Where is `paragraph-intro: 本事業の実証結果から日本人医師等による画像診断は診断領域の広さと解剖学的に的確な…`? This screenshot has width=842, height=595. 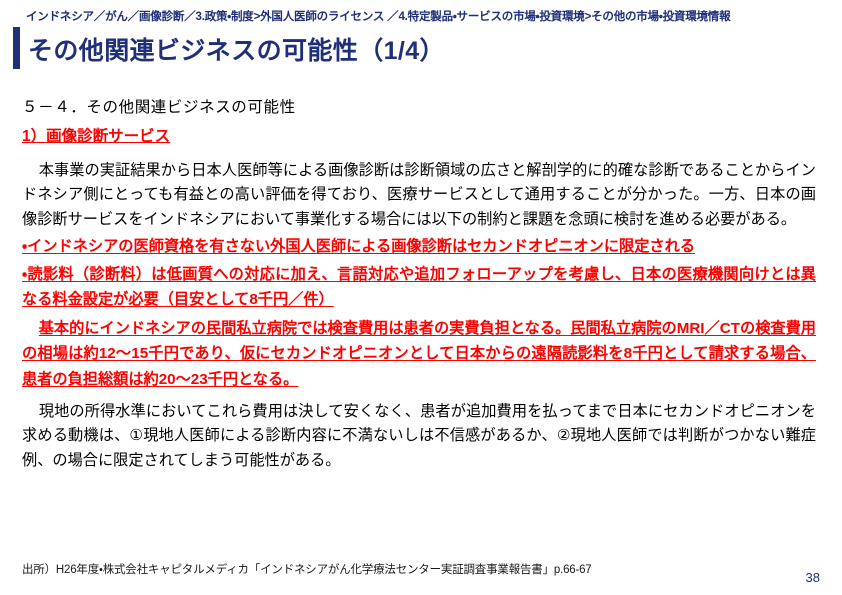
paragraph-intro: 本事業の実証結果から日本人医師等による画像診断は診断領域の広さと解剖学的に的確な… is located at coordinates (419, 196).